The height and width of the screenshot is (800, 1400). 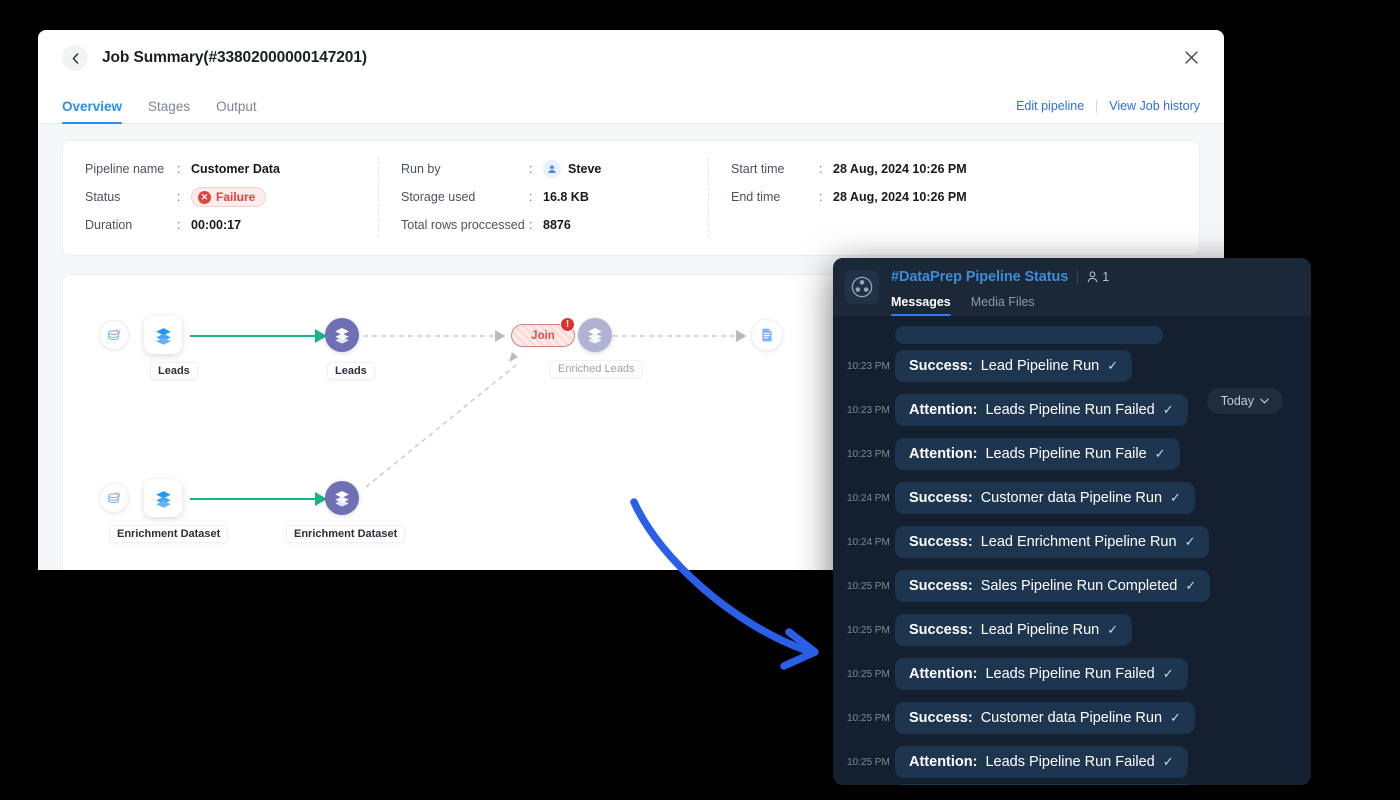 I want to click on value-start-time: 28 Aug, 2024 10:26 PM, so click(x=900, y=169).